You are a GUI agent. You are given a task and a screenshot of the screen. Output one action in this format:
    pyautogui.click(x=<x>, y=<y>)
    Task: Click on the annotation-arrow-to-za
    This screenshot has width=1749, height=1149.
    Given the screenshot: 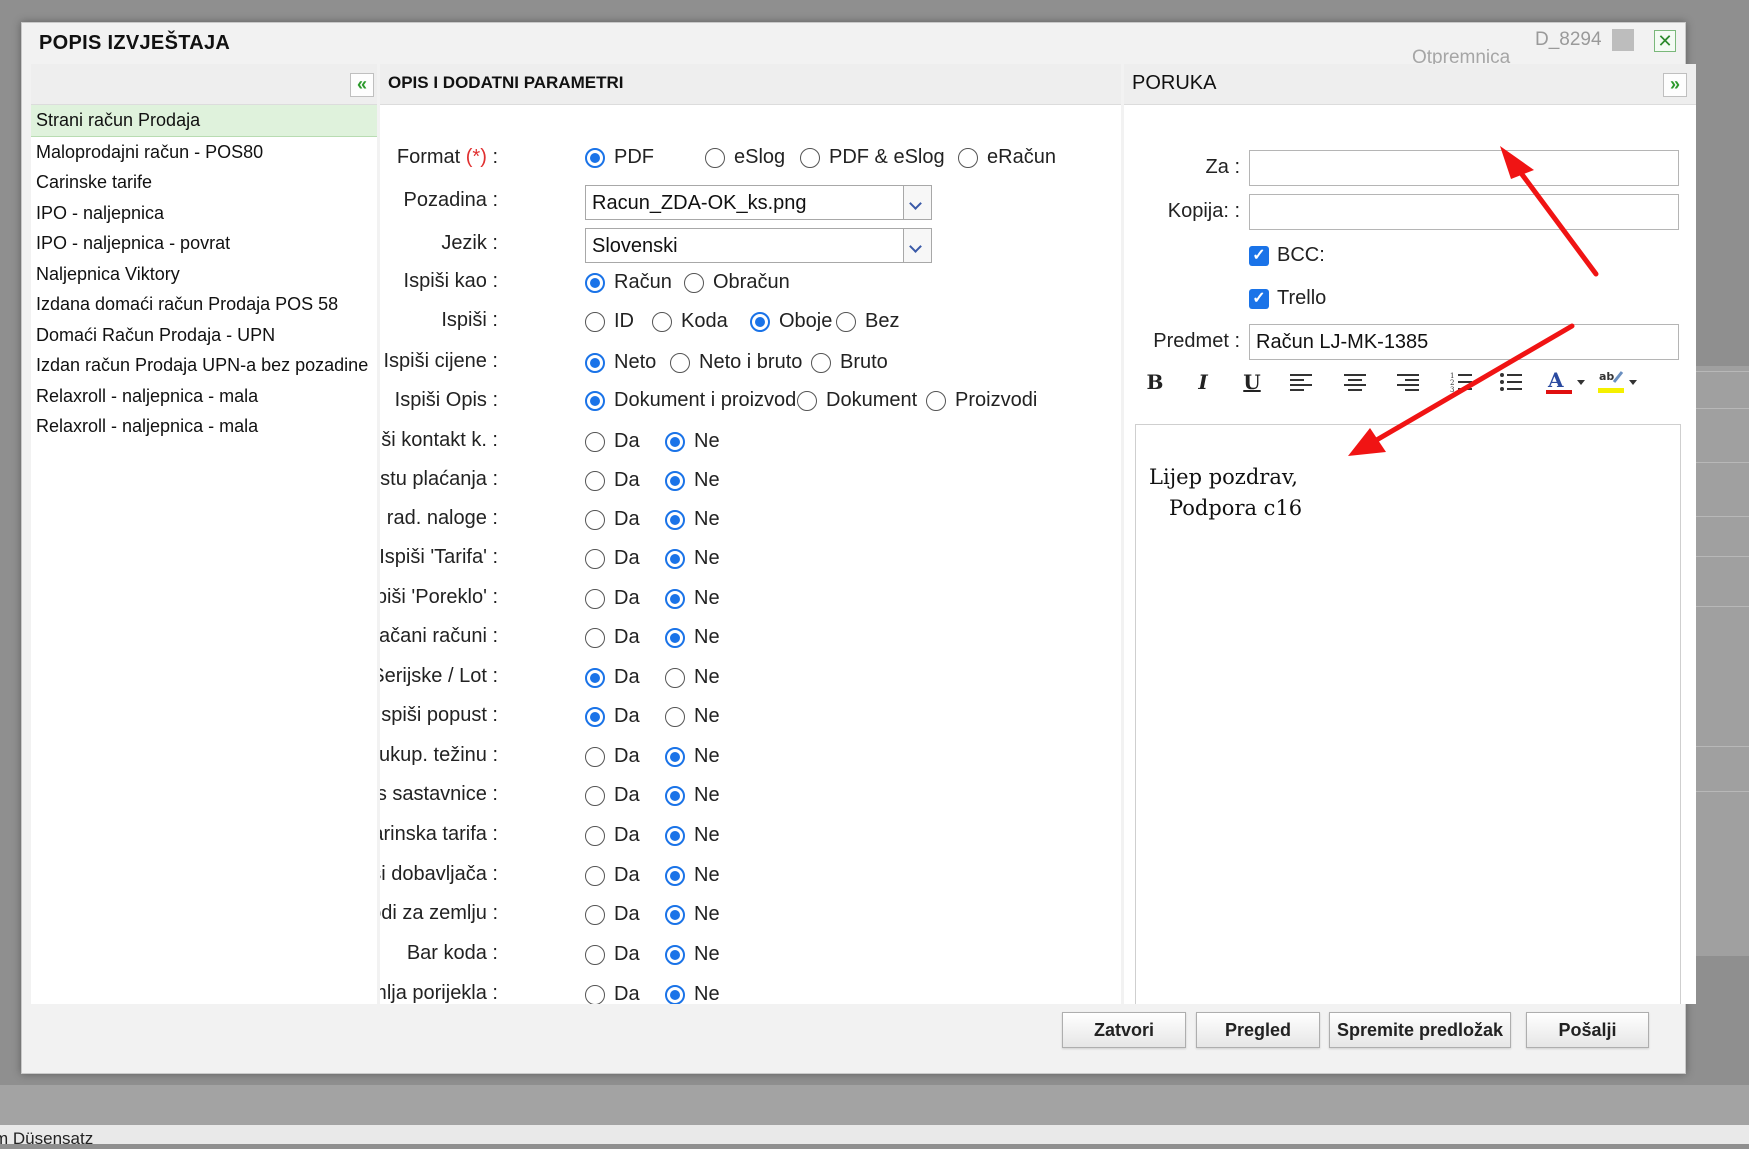 What is the action you would take?
    pyautogui.click(x=1555, y=219)
    